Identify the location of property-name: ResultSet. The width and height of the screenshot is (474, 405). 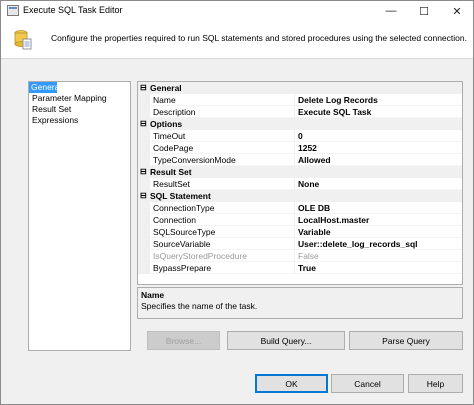
(224, 184).